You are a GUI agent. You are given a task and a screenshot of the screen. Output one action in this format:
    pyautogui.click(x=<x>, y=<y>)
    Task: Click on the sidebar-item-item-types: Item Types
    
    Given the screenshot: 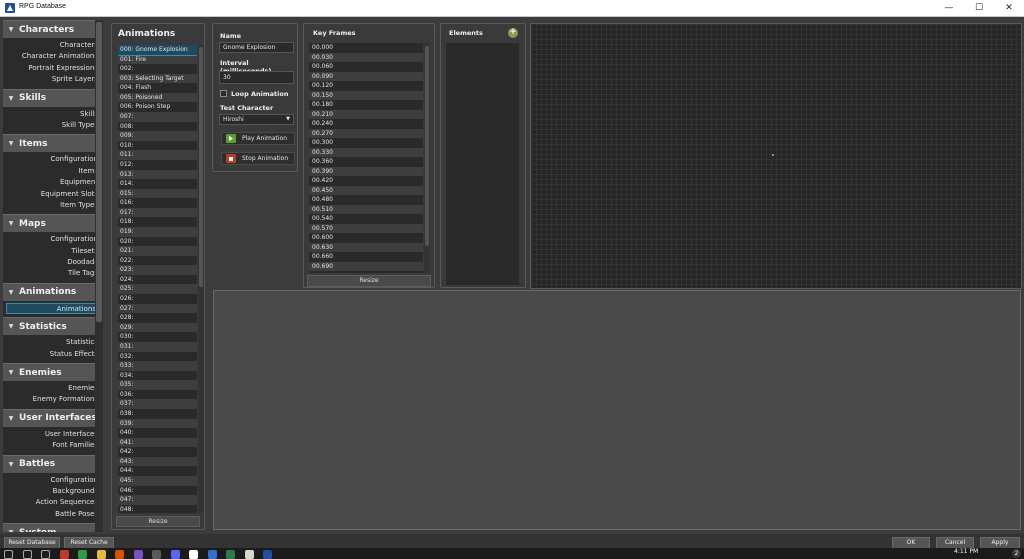 What is the action you would take?
    pyautogui.click(x=52, y=205)
    